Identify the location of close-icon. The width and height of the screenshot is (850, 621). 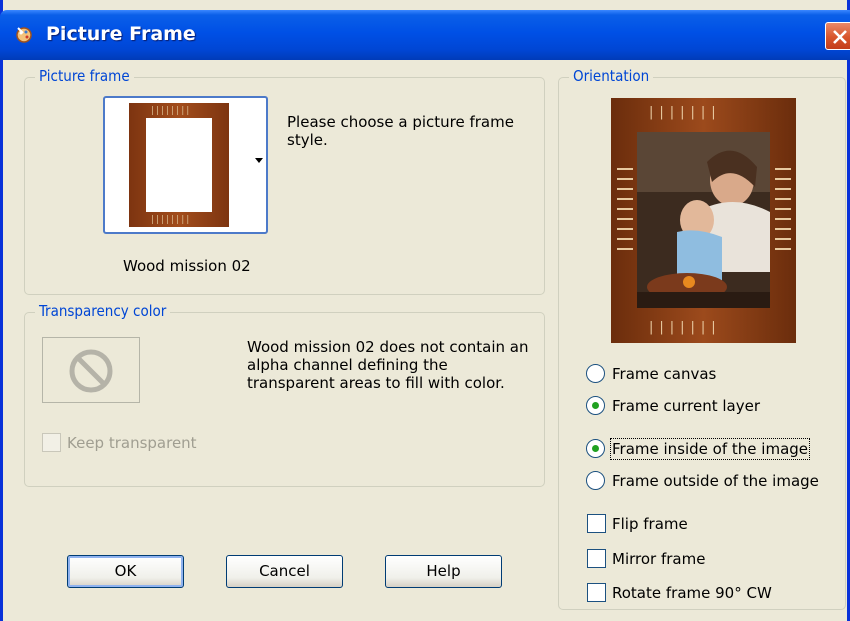
(840, 37).